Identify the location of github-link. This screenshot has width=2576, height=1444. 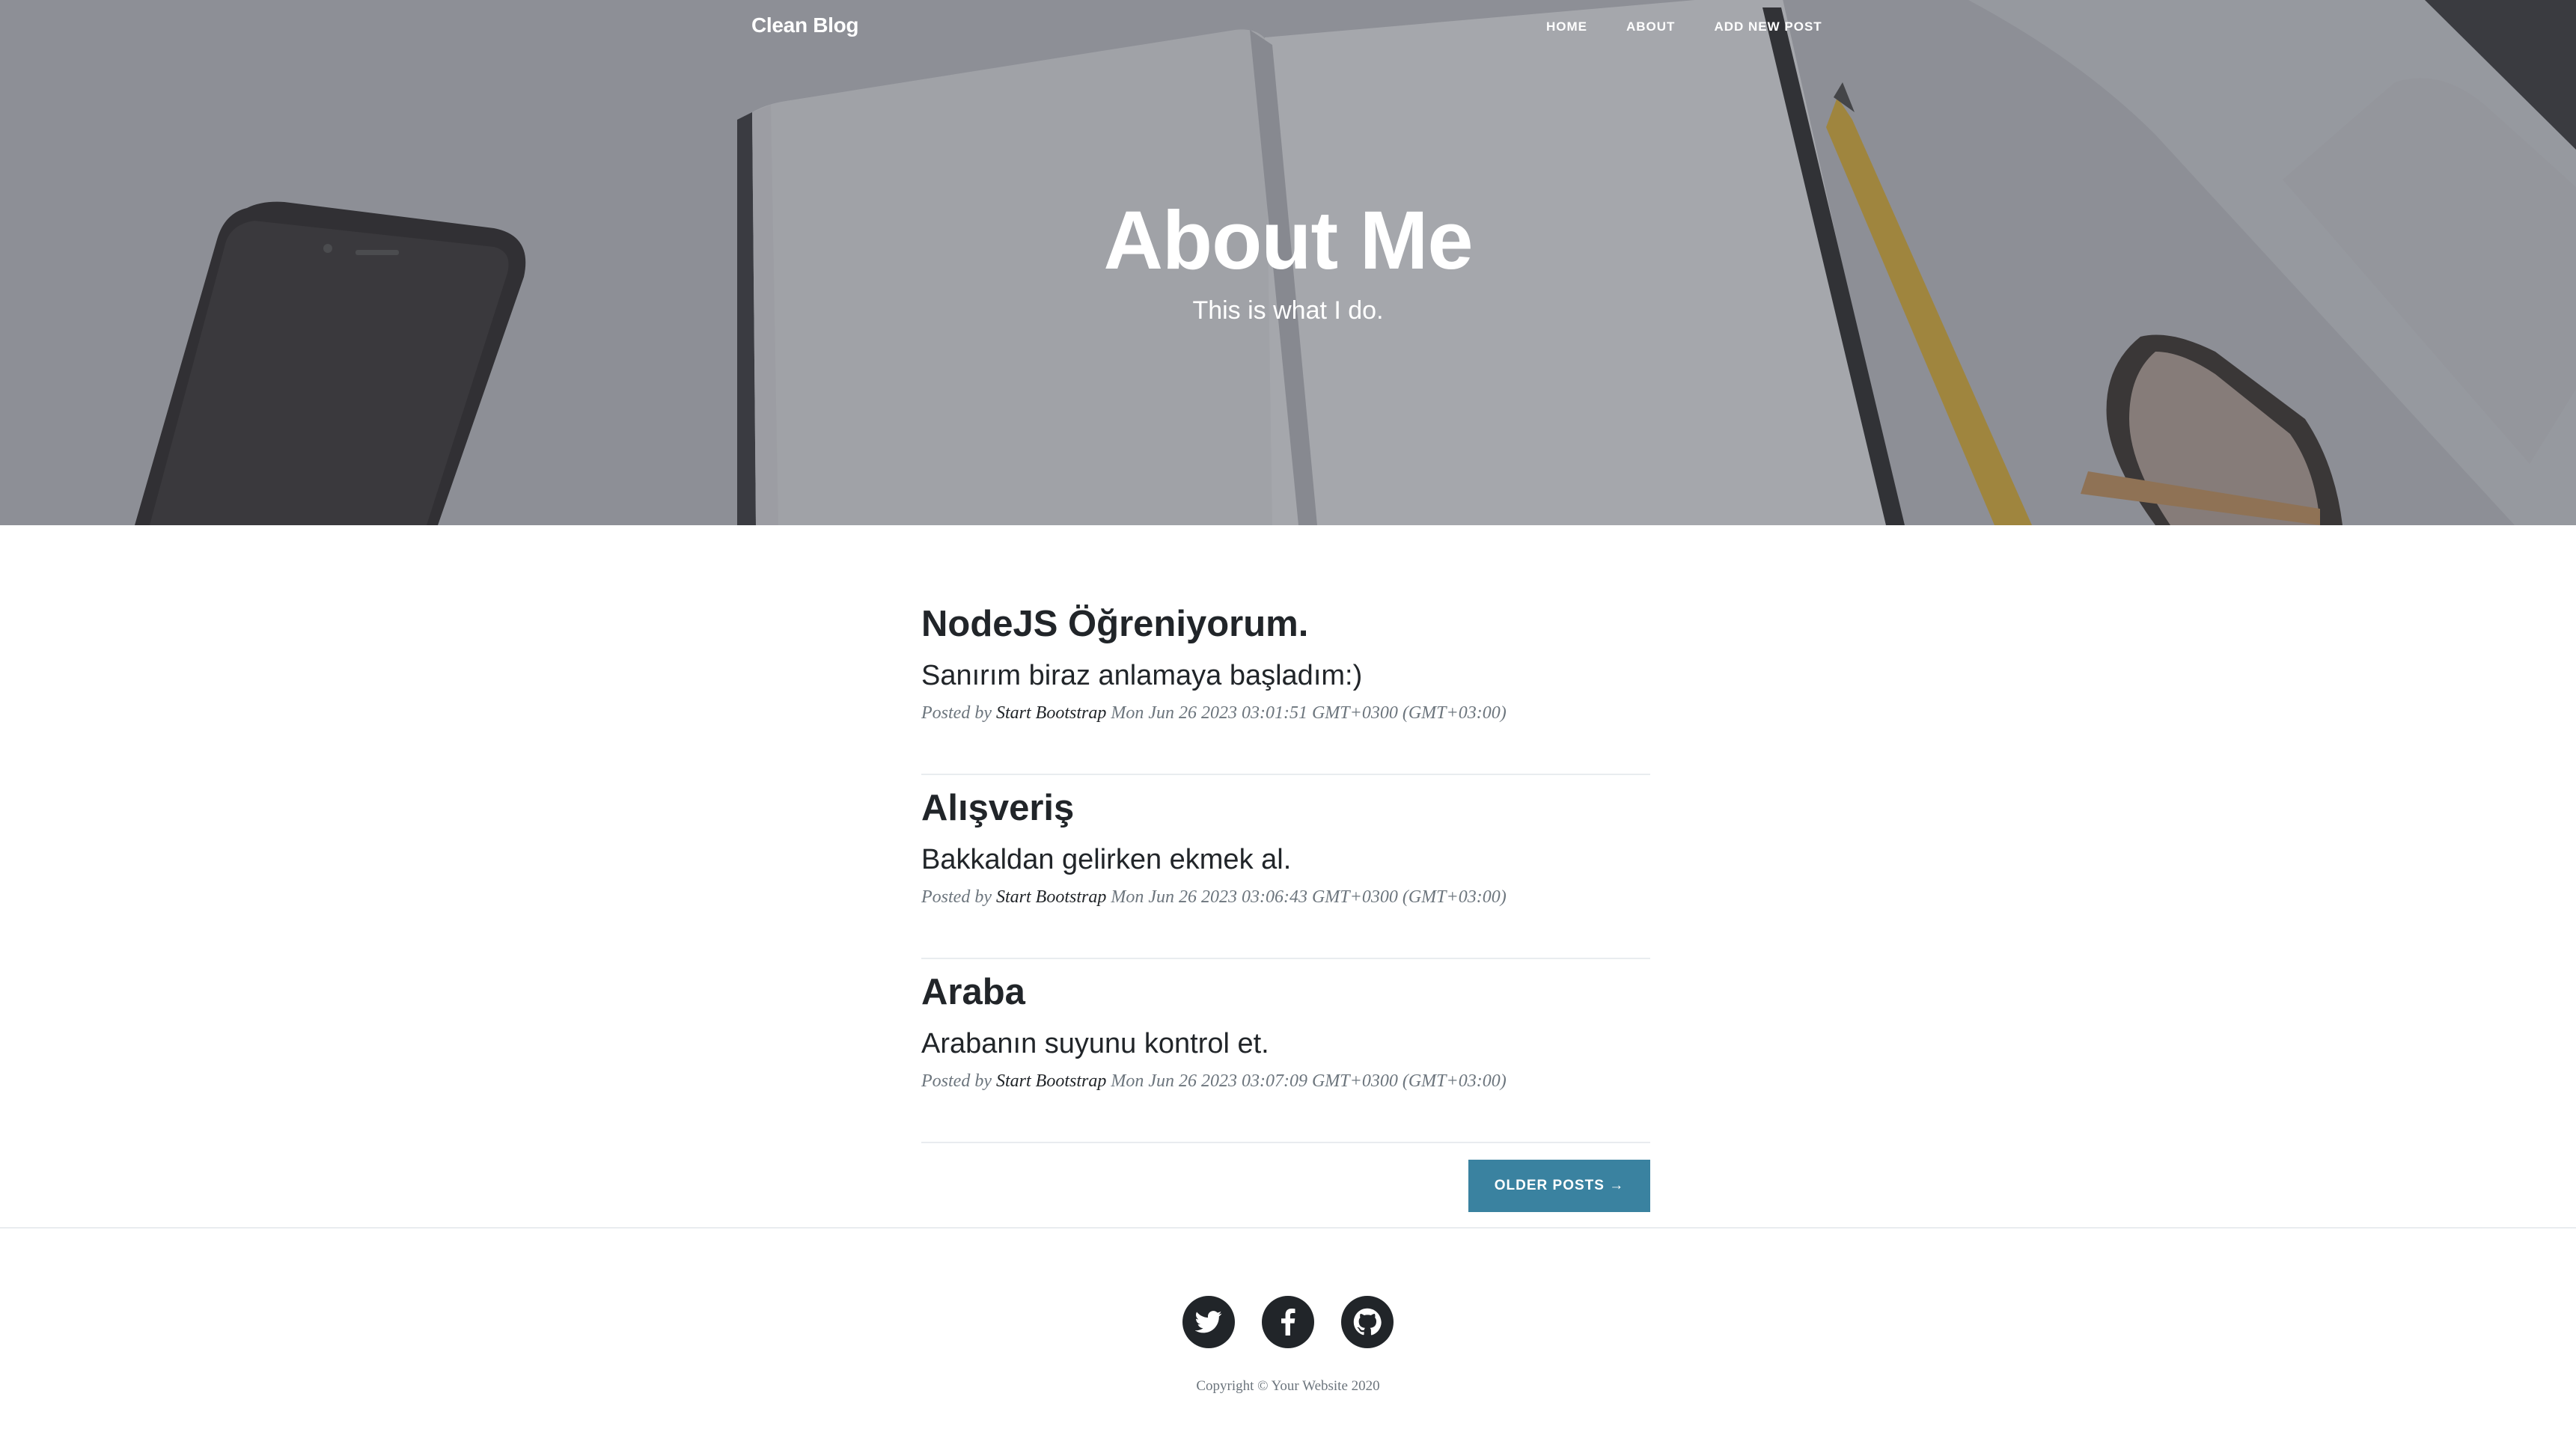
(1367, 1322).